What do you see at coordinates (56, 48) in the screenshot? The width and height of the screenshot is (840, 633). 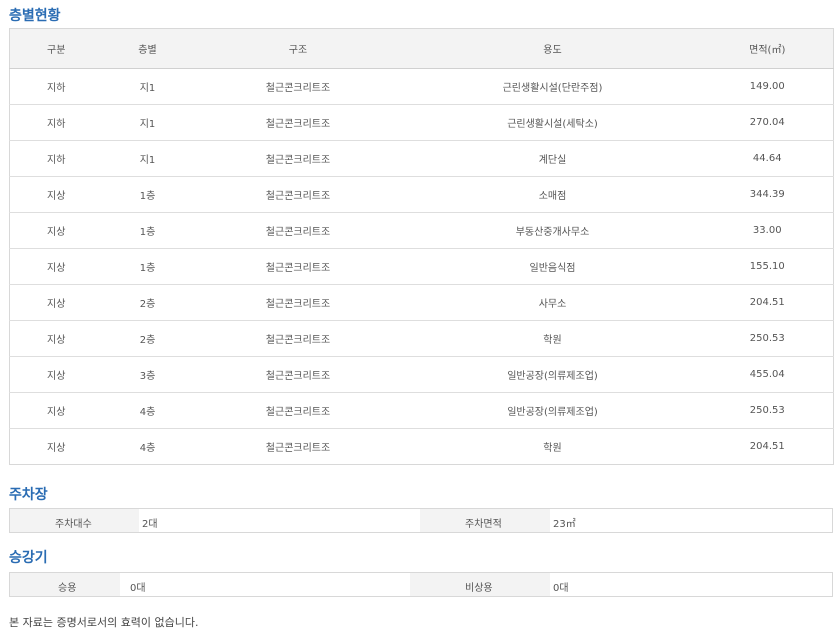 I see `col-header-division: 구분` at bounding box center [56, 48].